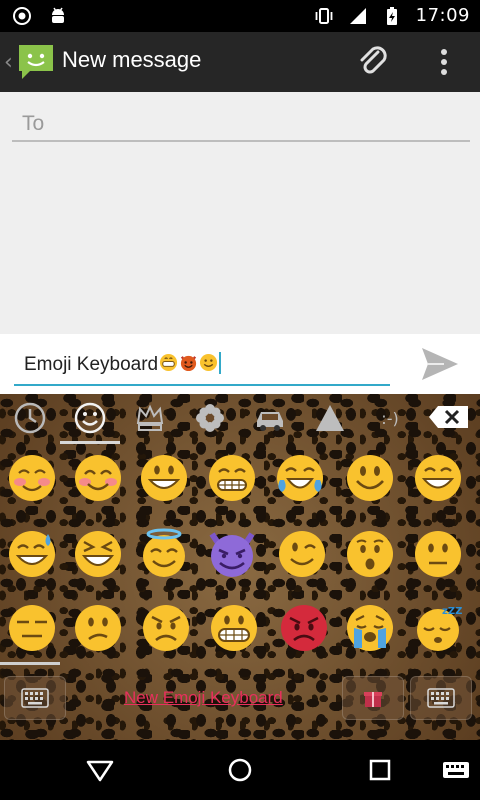 Image resolution: width=480 pixels, height=800 pixels. I want to click on message-row: Emoji Keyboard, so click(240, 364).